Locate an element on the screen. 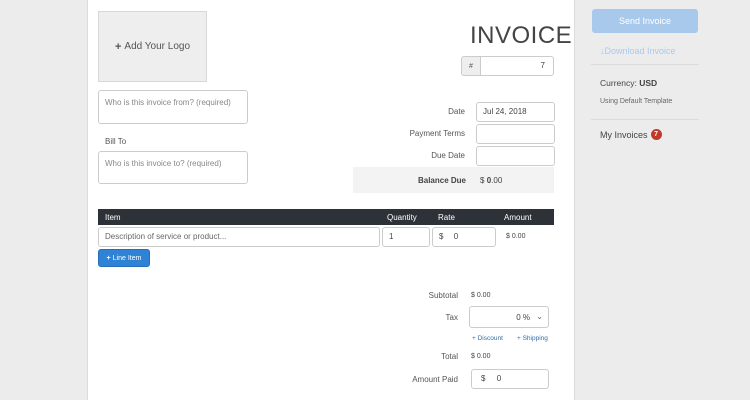  header-quantity: Quantity is located at coordinates (402, 217).